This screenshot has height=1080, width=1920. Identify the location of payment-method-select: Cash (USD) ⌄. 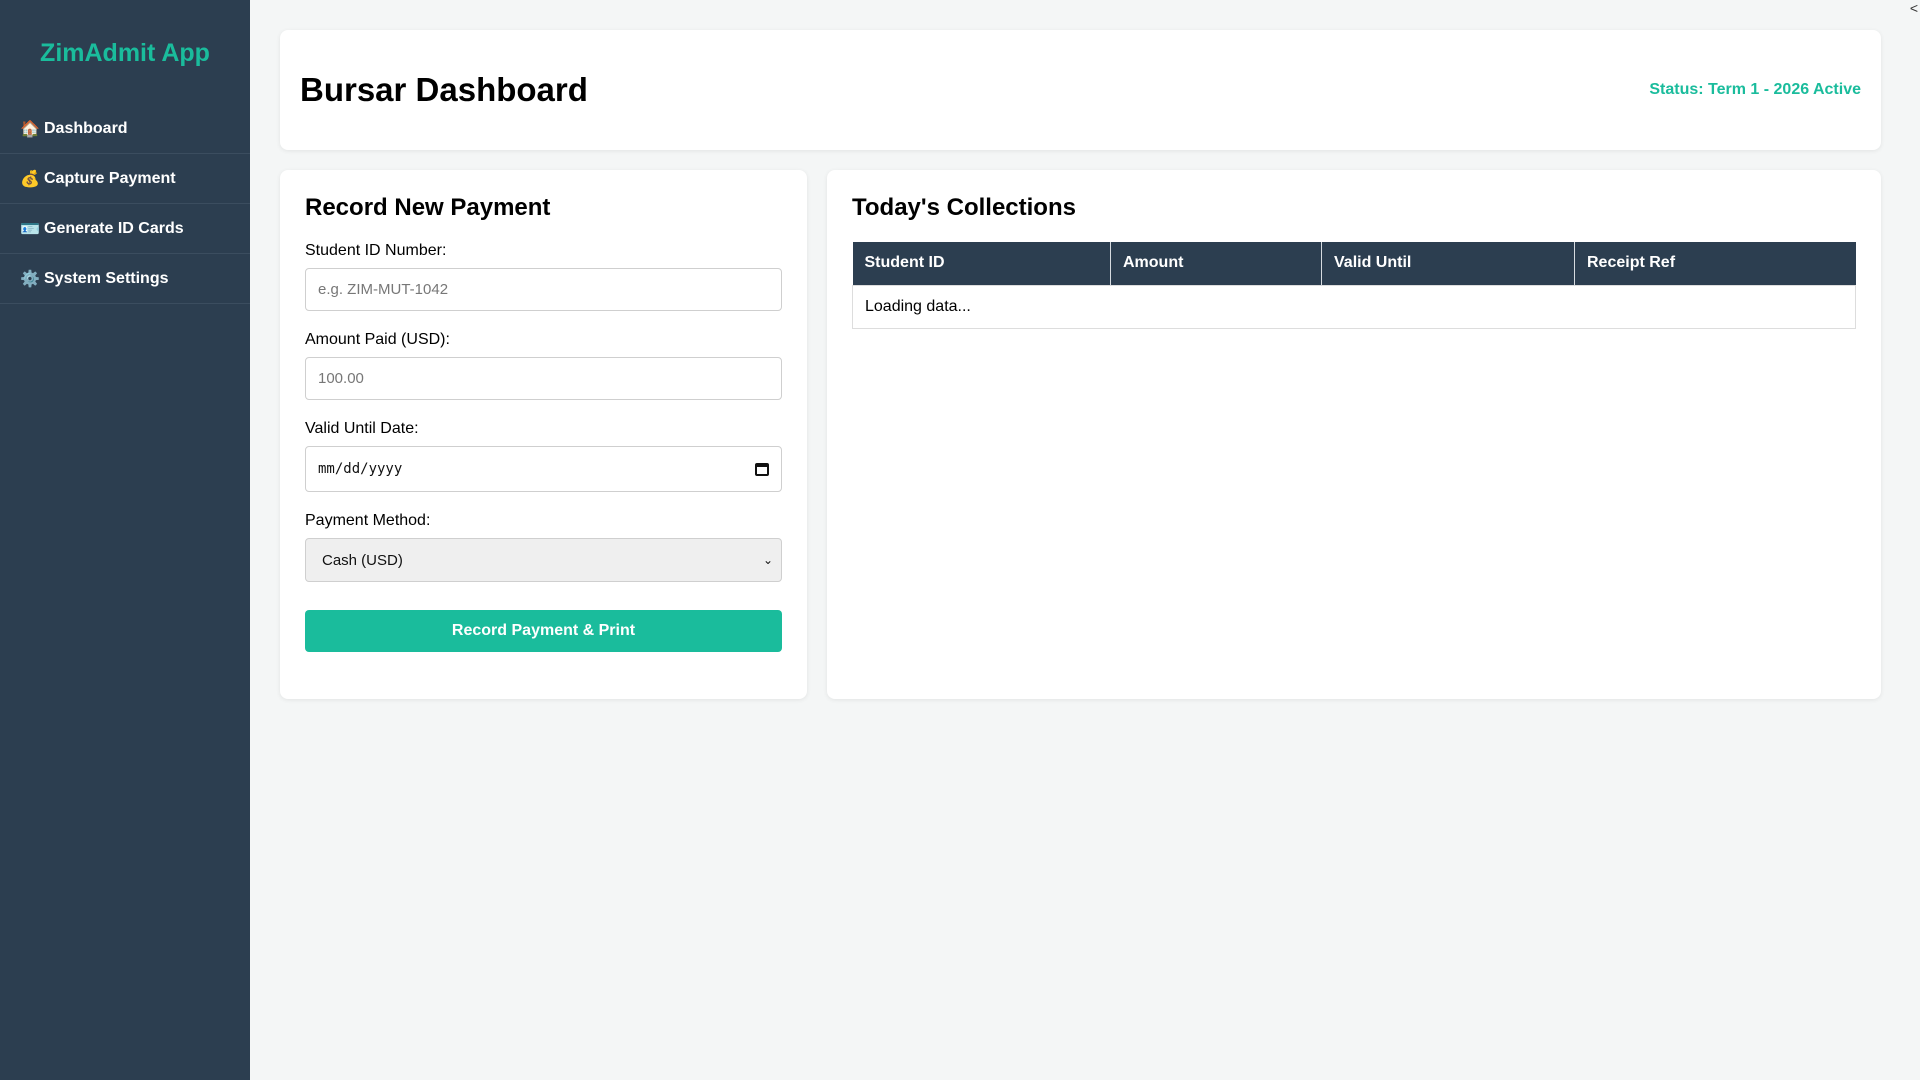
(543, 560).